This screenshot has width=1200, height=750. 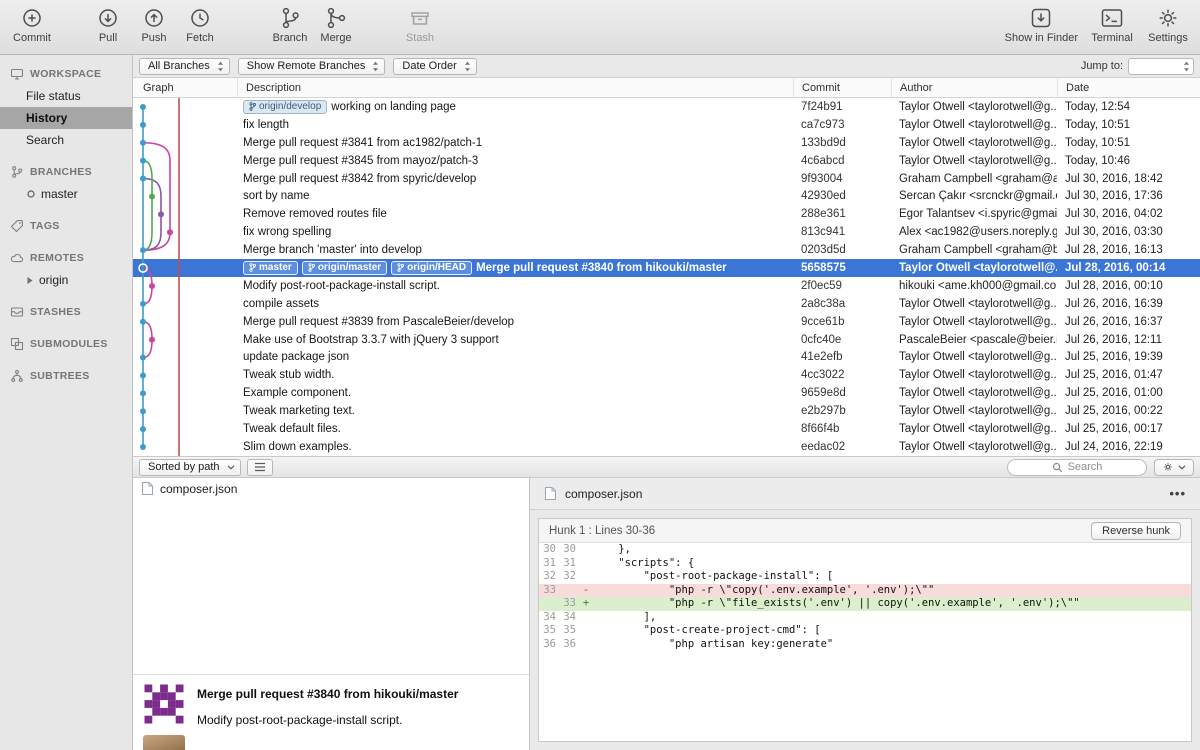 What do you see at coordinates (1128, 87) in the screenshot?
I see `column-header-date: Date` at bounding box center [1128, 87].